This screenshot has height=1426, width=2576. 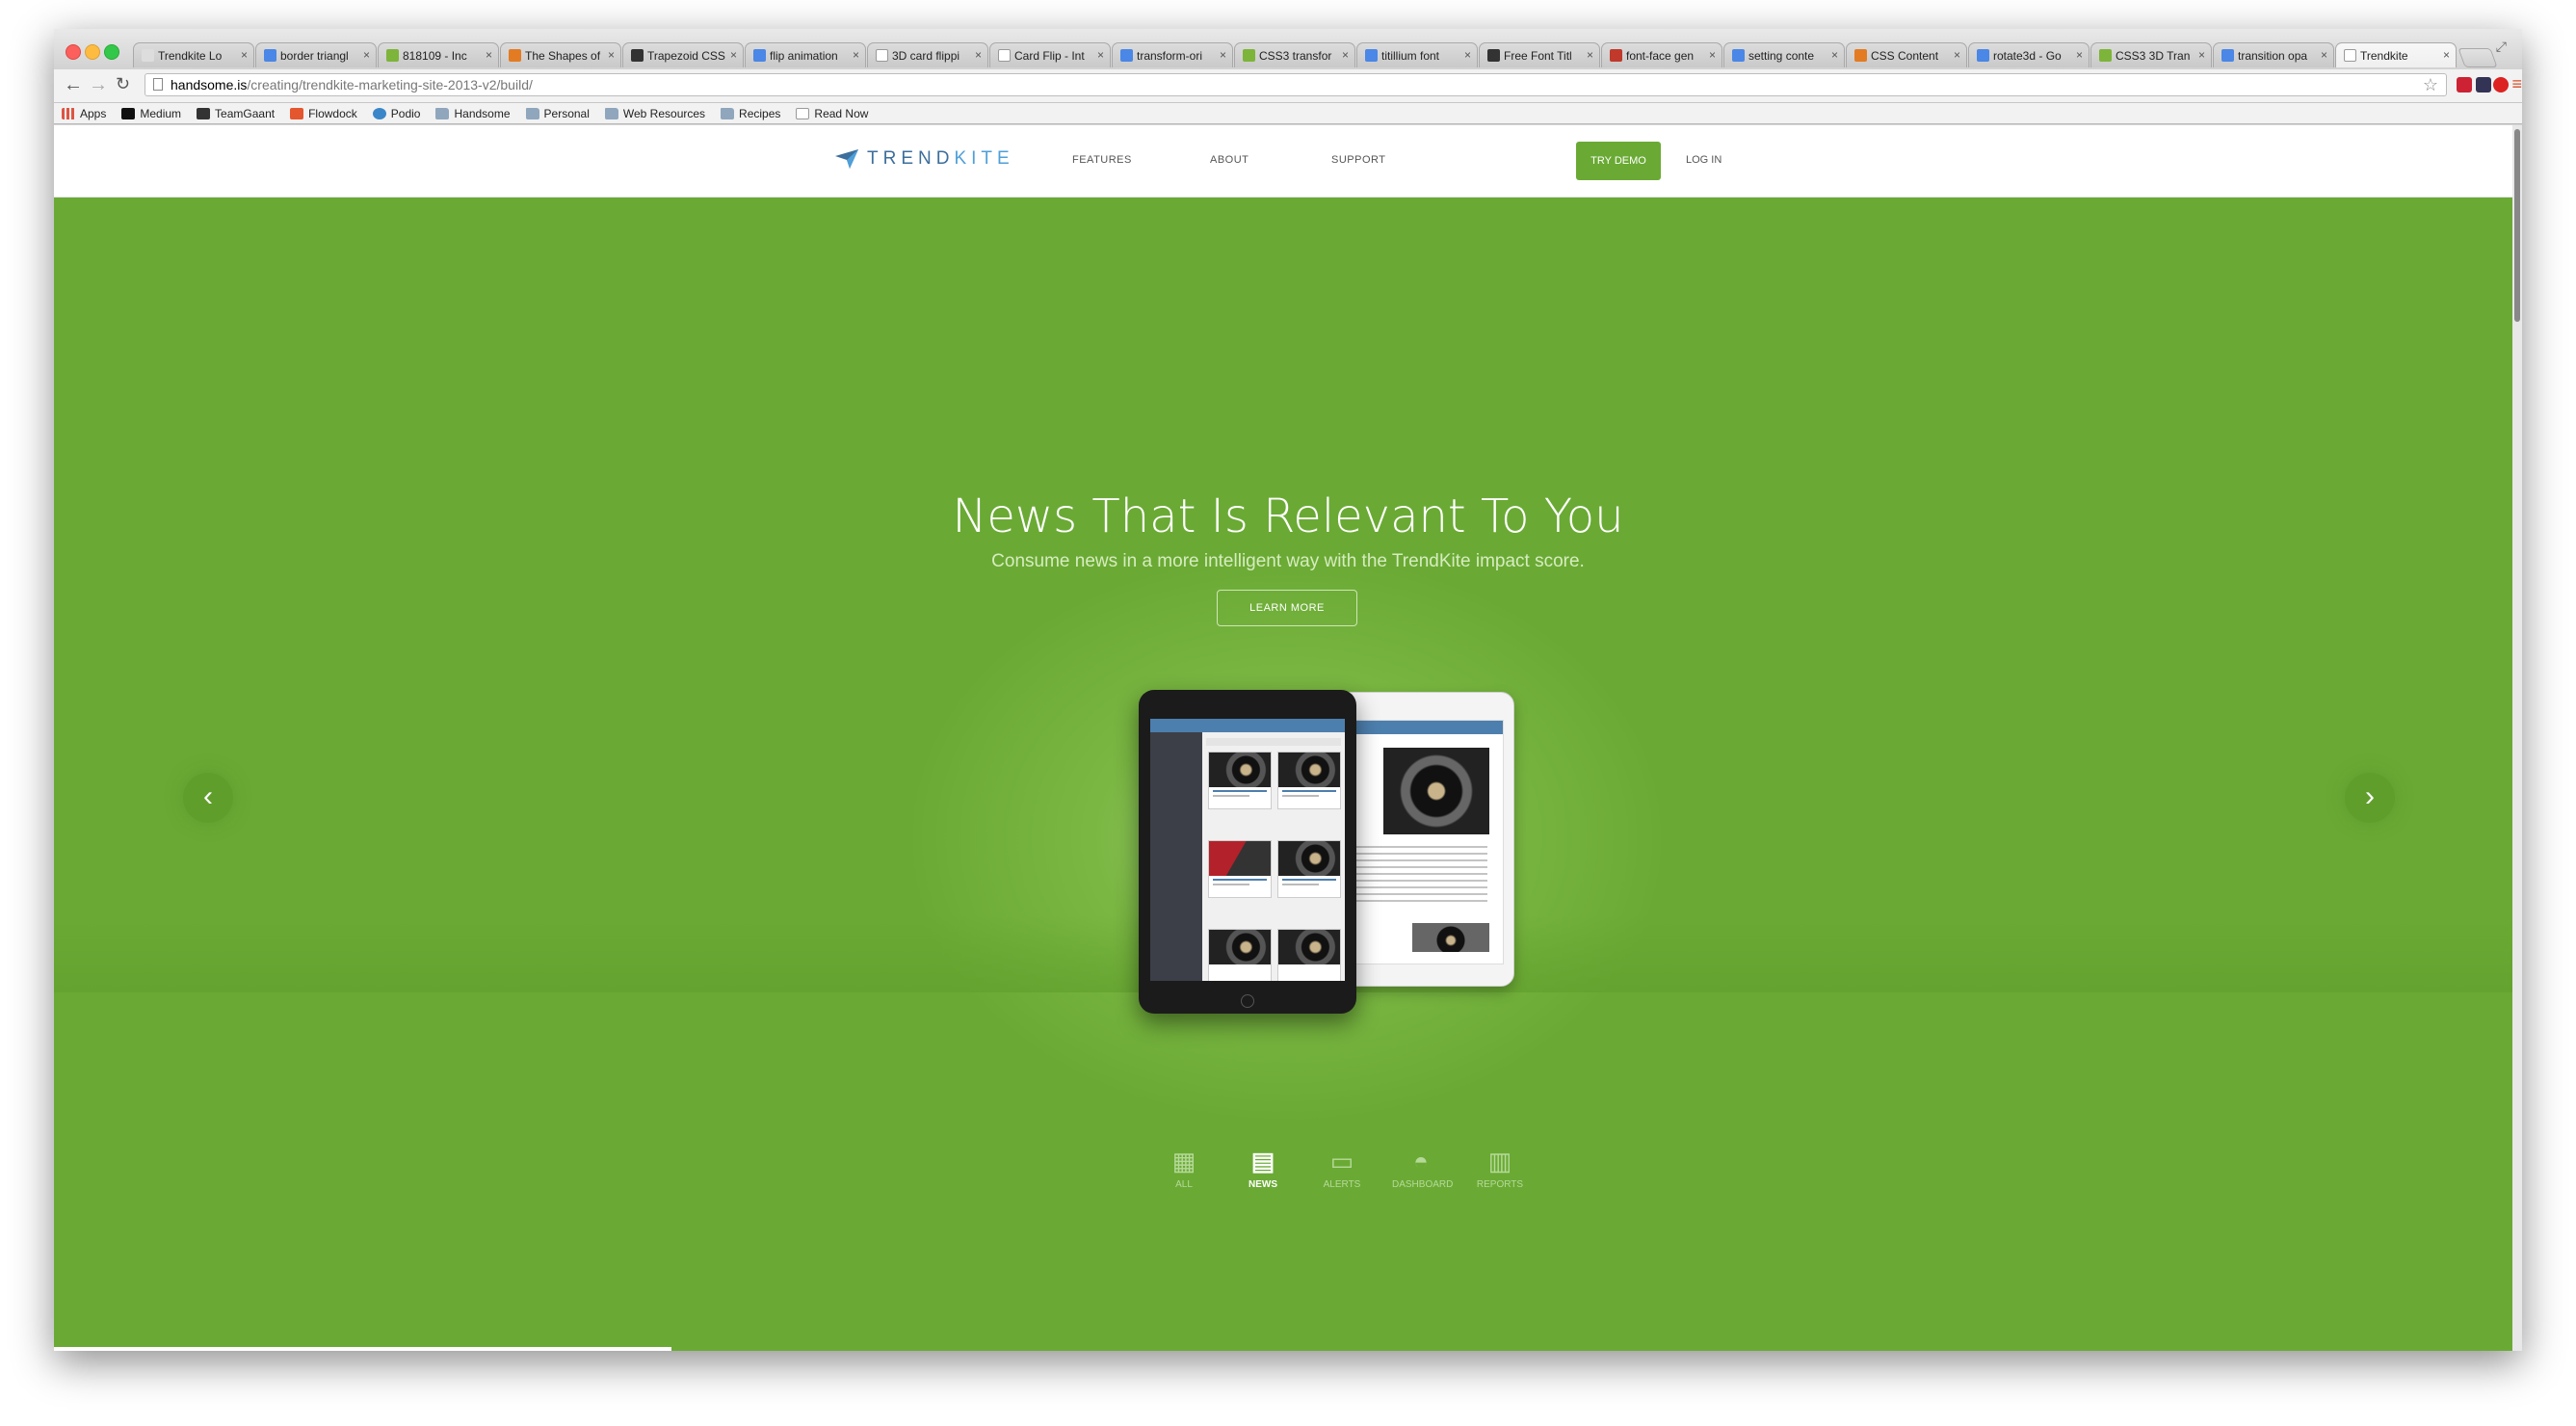 What do you see at coordinates (2501, 85) in the screenshot?
I see `opera-icon` at bounding box center [2501, 85].